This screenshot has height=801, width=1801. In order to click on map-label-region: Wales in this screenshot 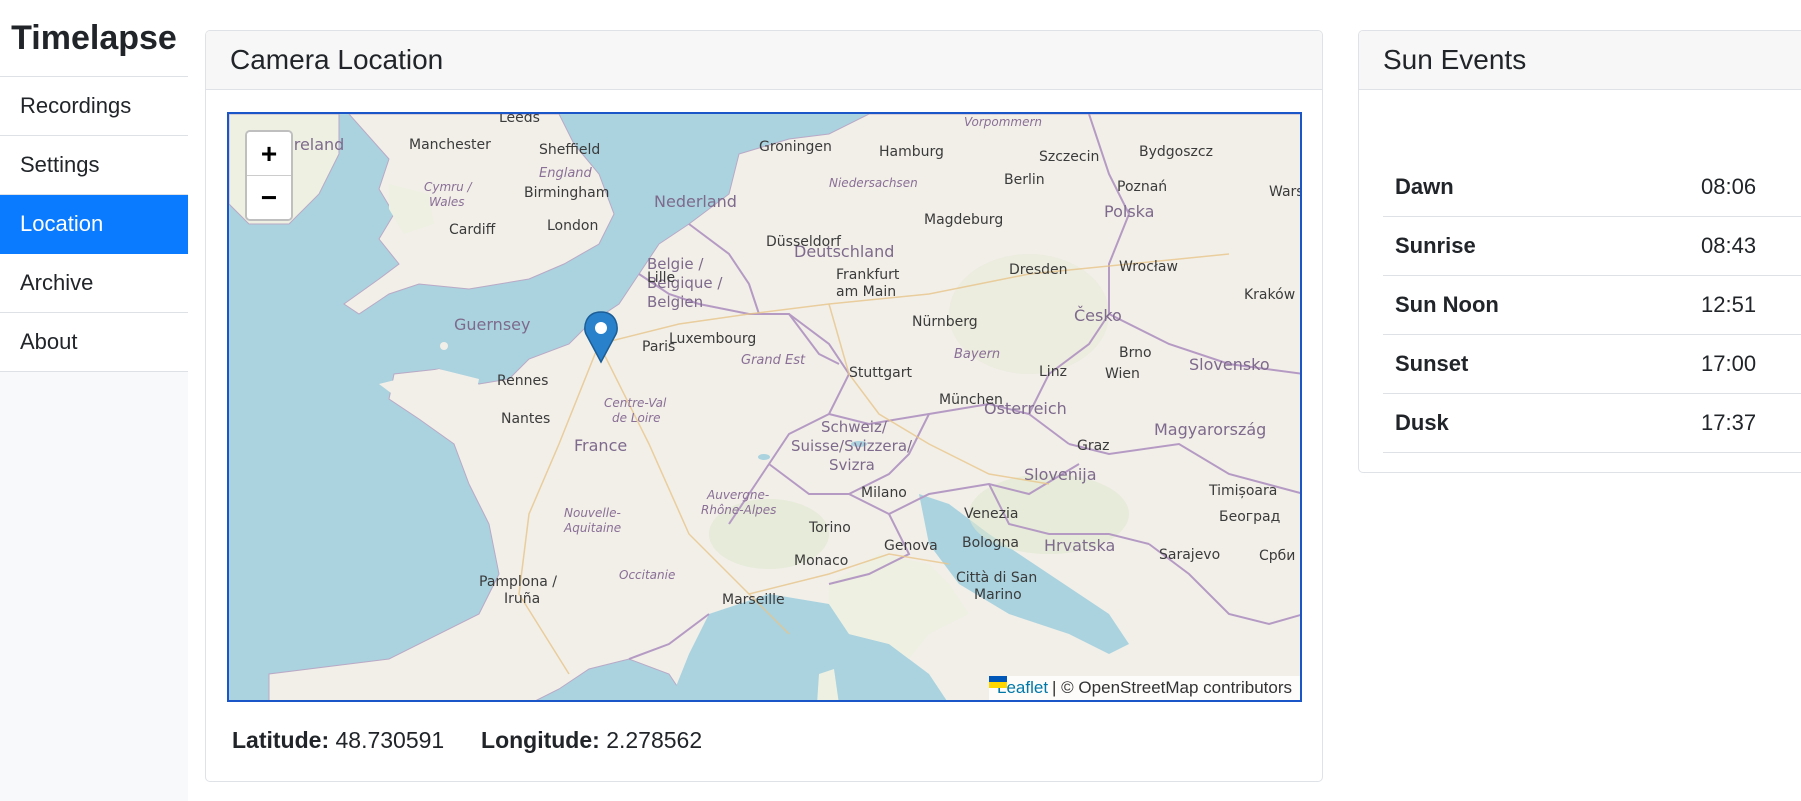, I will do `click(447, 202)`.